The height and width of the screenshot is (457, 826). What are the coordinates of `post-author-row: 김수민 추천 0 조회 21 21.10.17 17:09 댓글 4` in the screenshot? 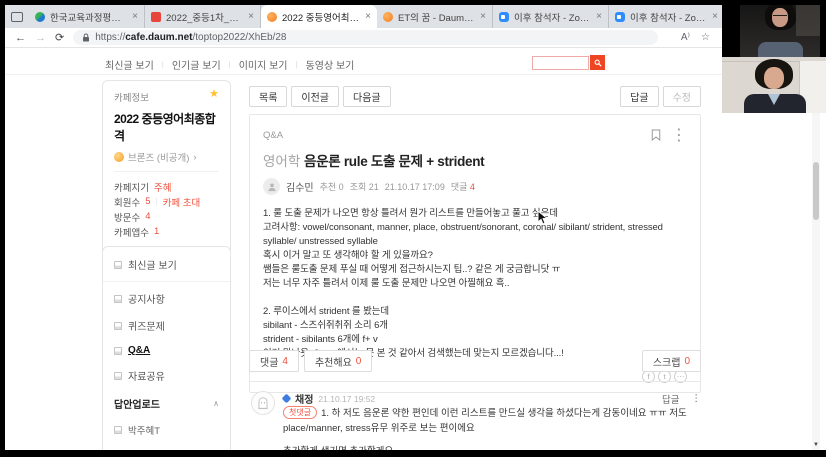 It's located at (475, 186).